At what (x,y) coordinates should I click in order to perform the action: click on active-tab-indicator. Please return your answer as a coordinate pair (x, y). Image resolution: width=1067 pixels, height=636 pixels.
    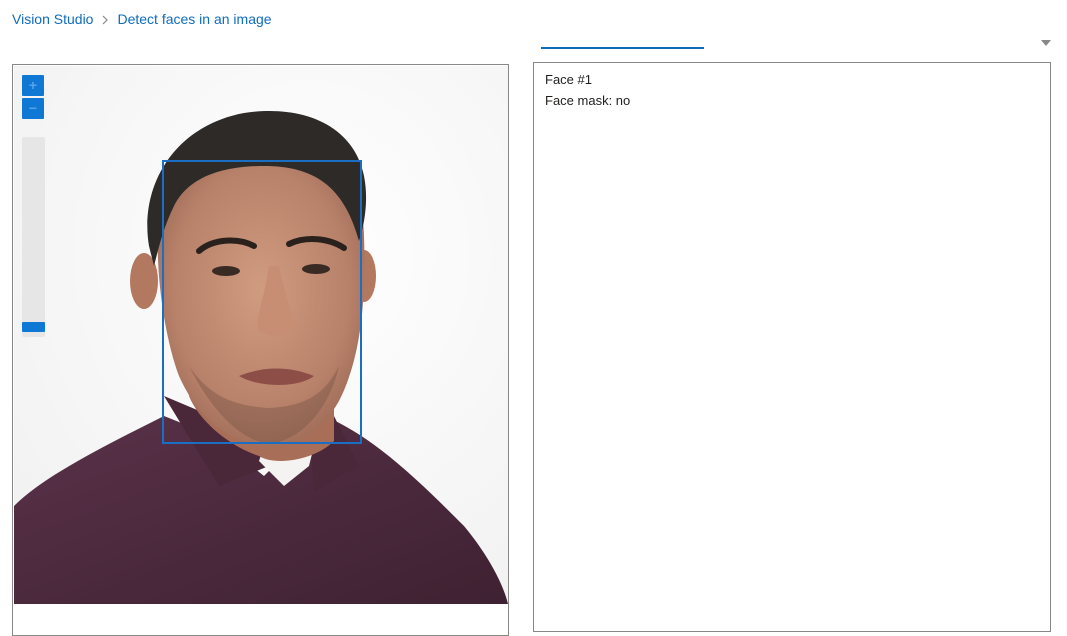
    Looking at the image, I should click on (622, 48).